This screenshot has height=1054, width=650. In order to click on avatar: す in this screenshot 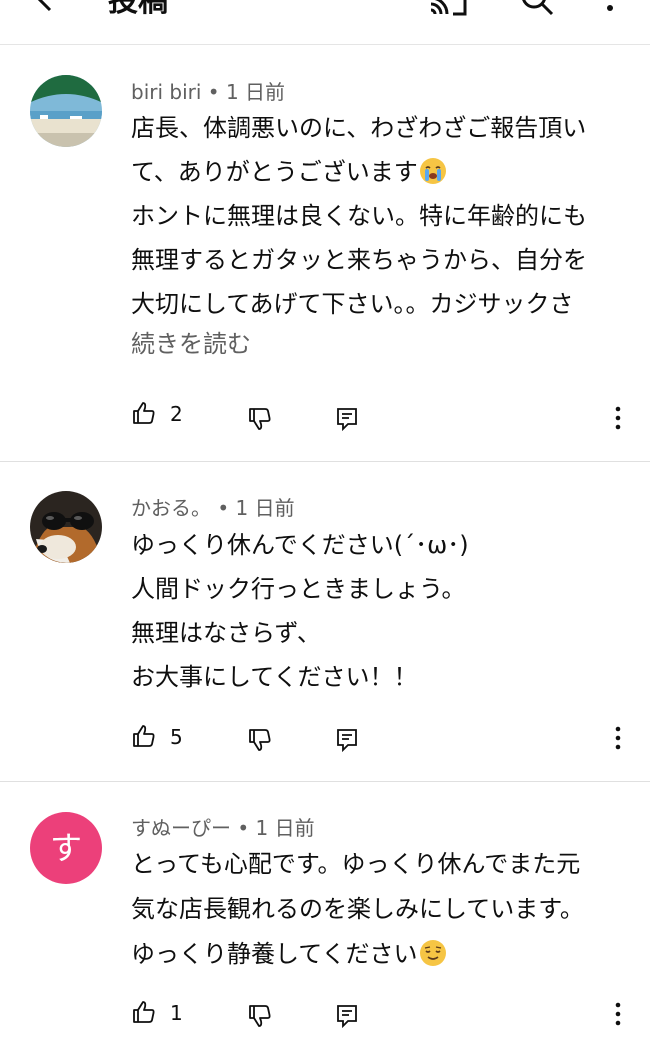, I will do `click(66, 848)`.